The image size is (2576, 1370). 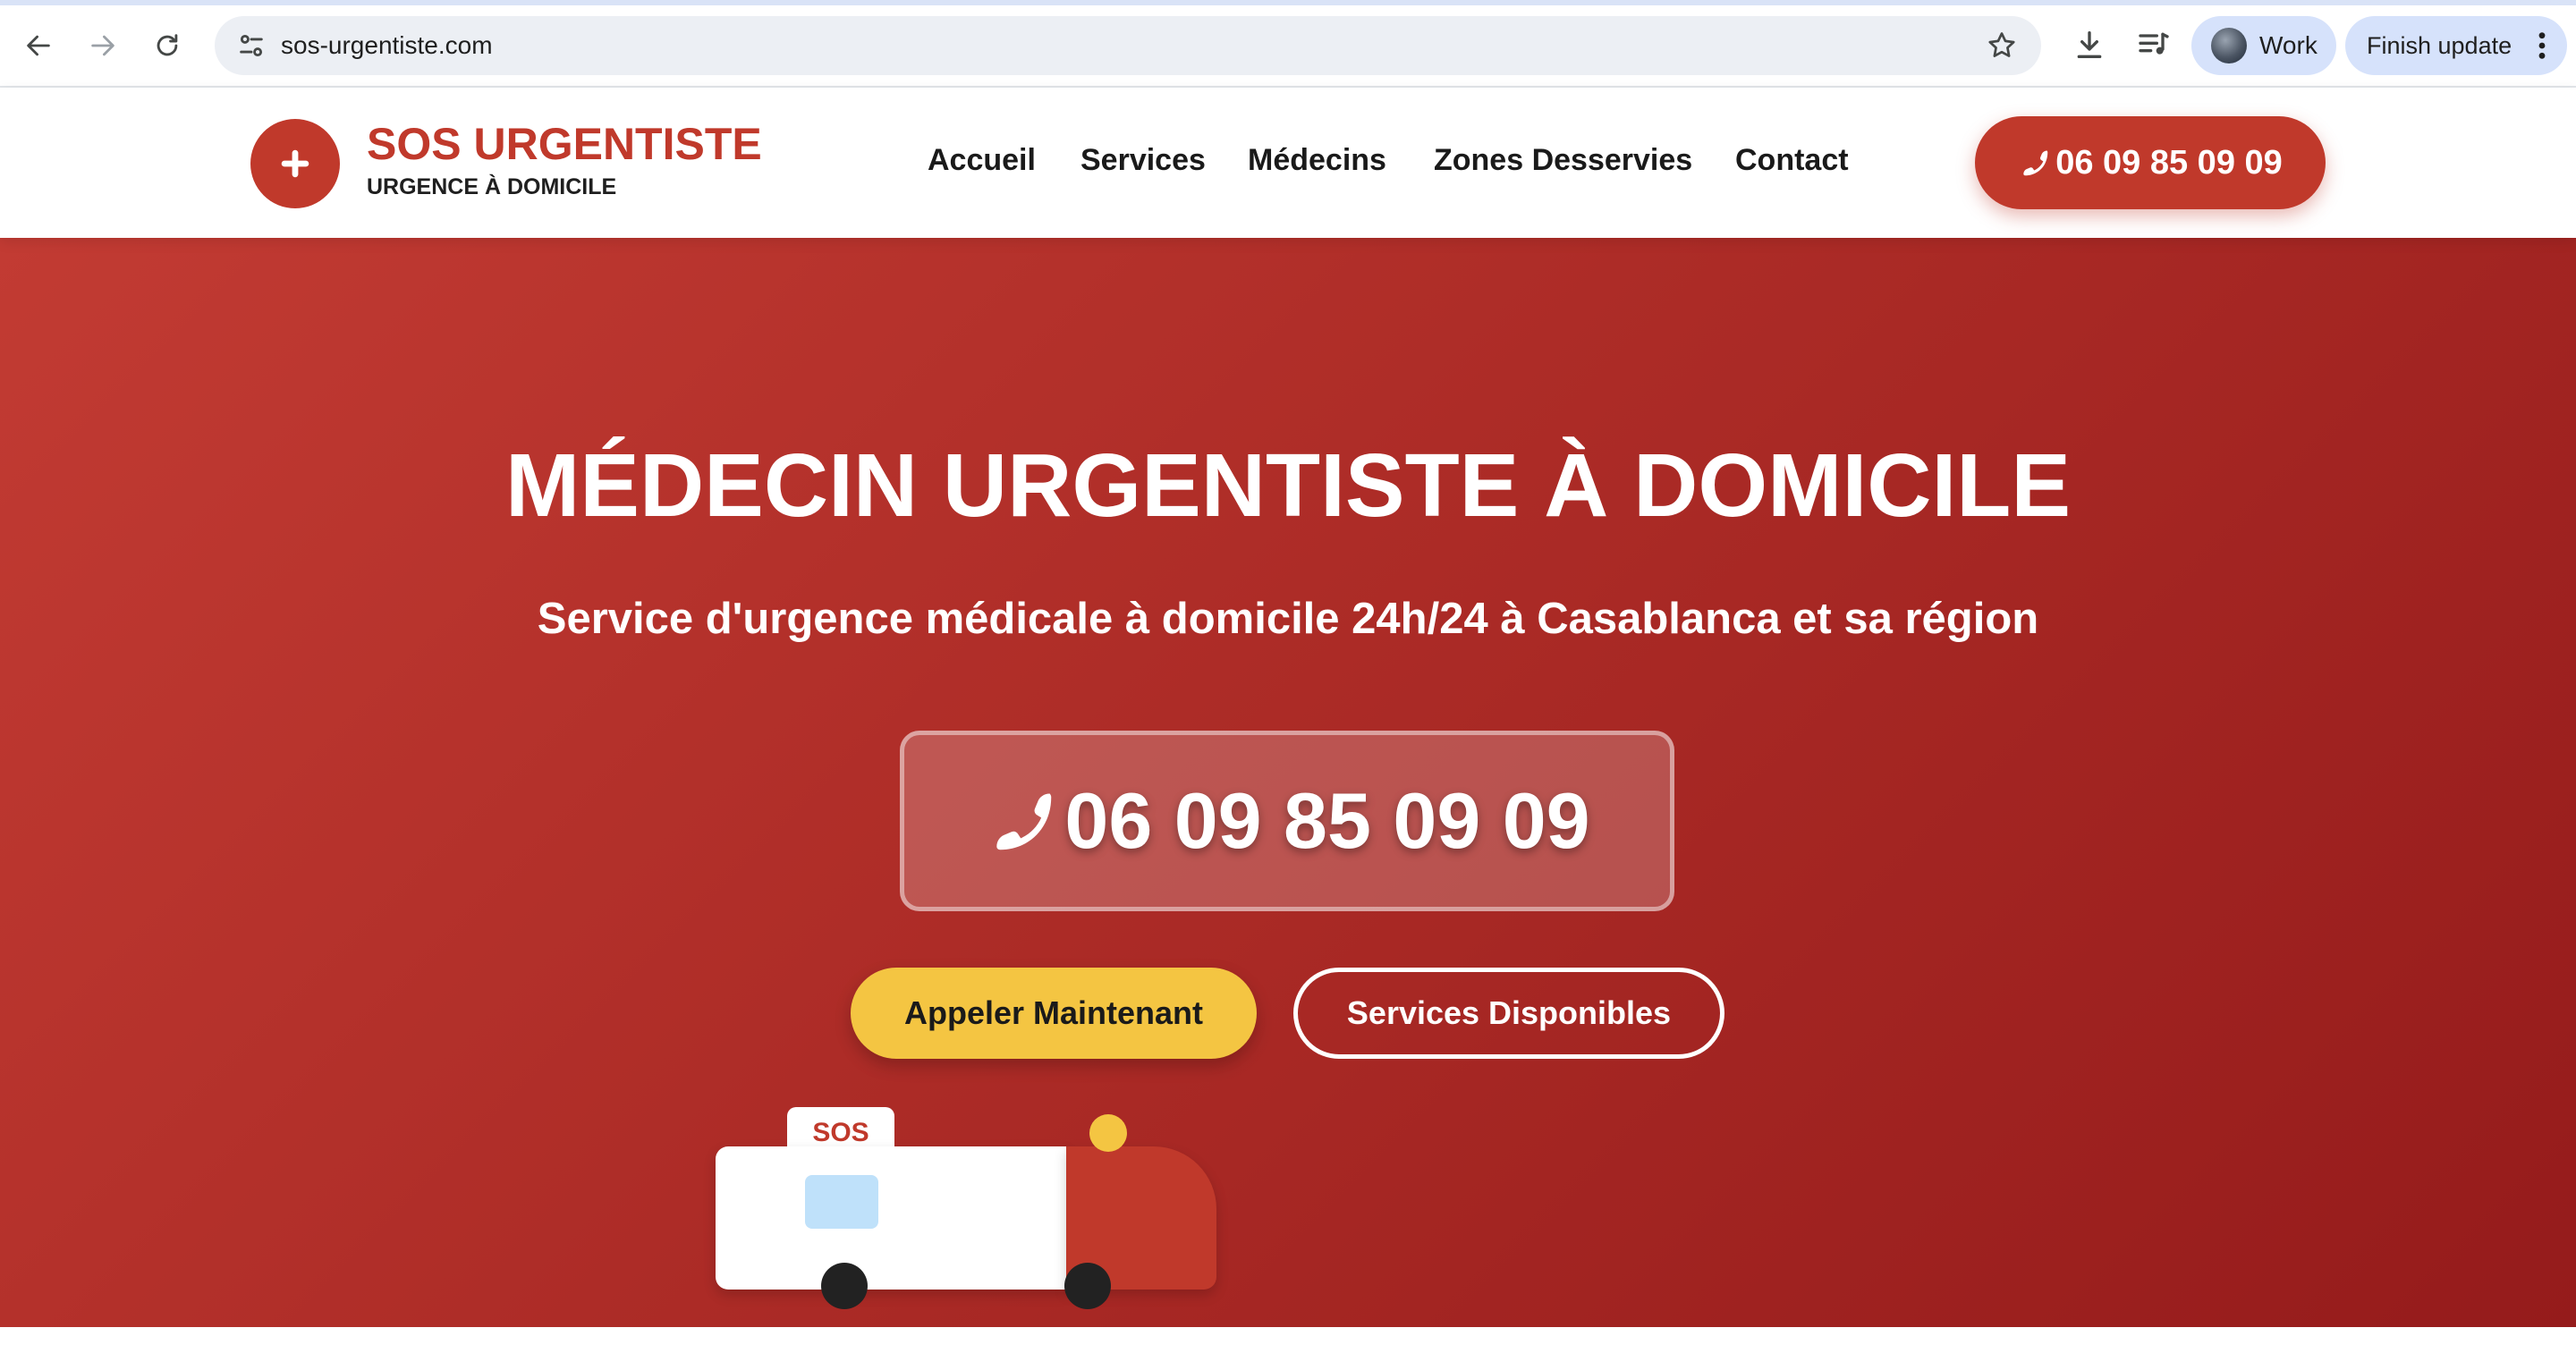 I want to click on logo-subtitle: URGENCE À DOMICILE, so click(x=492, y=186).